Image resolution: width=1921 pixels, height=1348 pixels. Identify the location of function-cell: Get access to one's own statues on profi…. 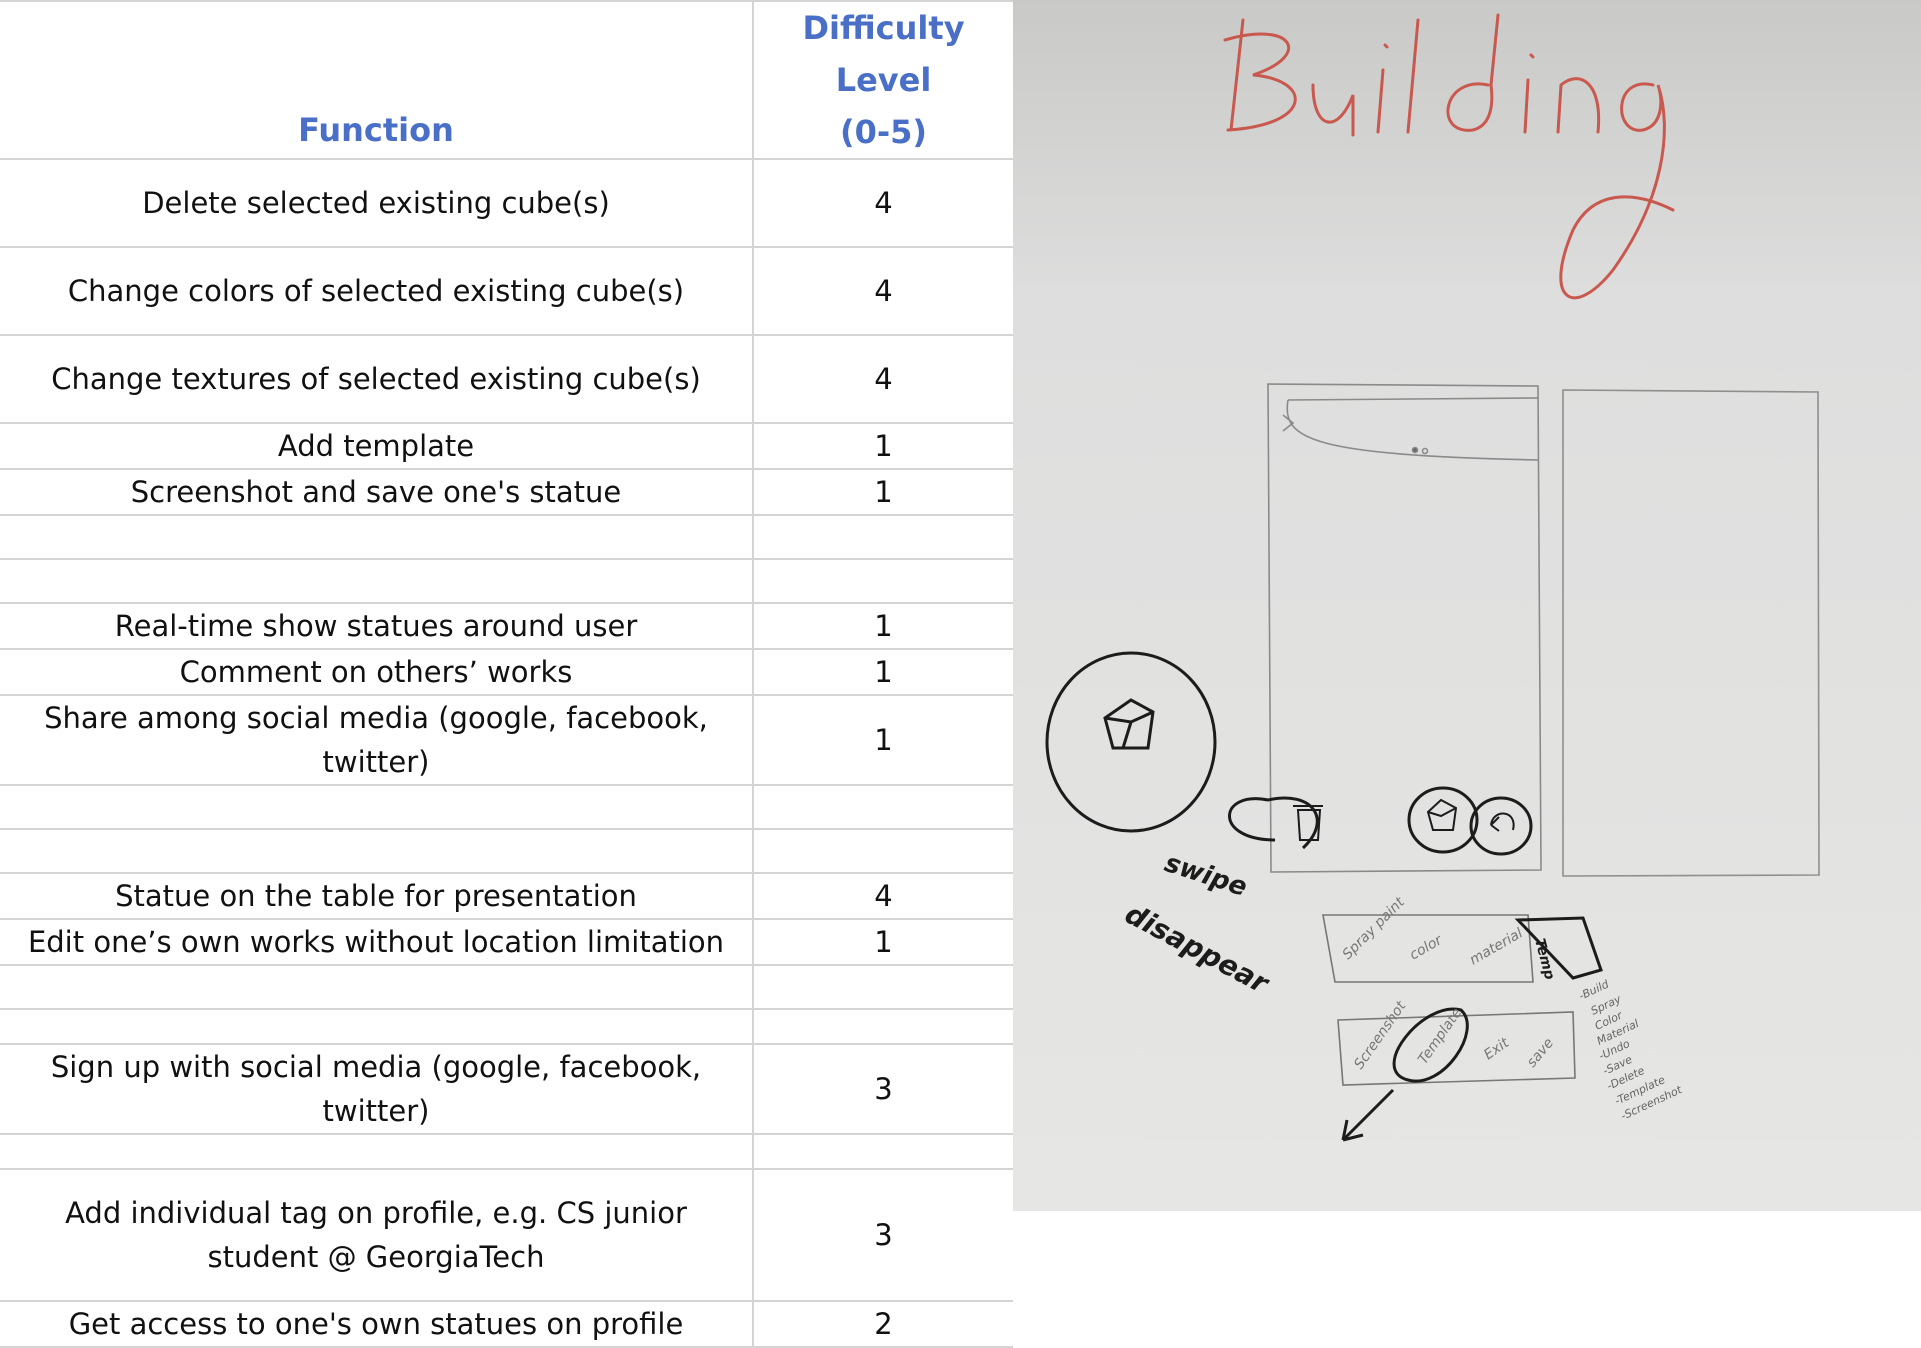
(377, 1324).